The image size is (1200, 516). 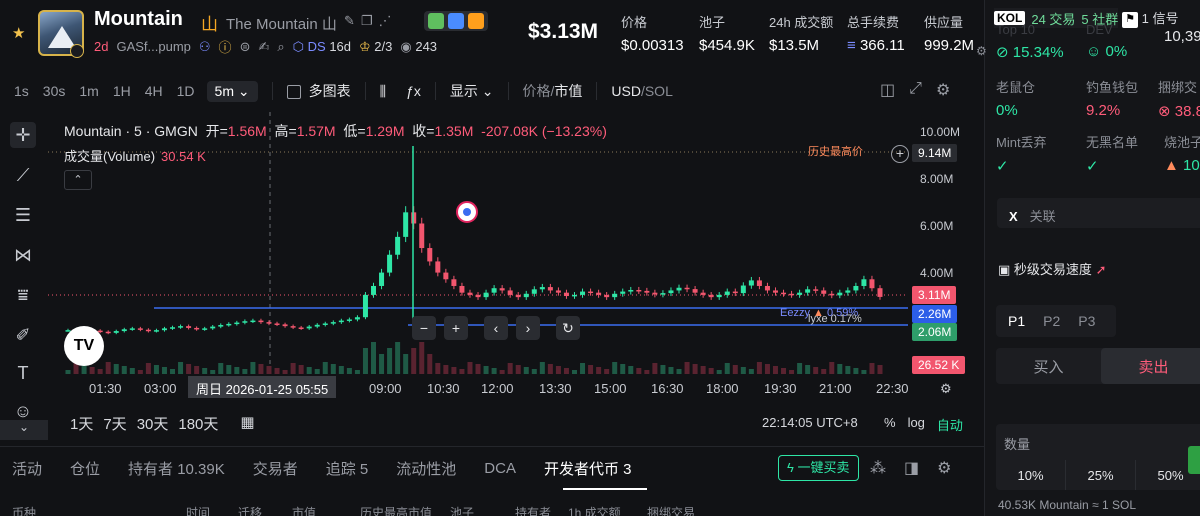 I want to click on display-menu: 显示 ⌄, so click(x=472, y=91).